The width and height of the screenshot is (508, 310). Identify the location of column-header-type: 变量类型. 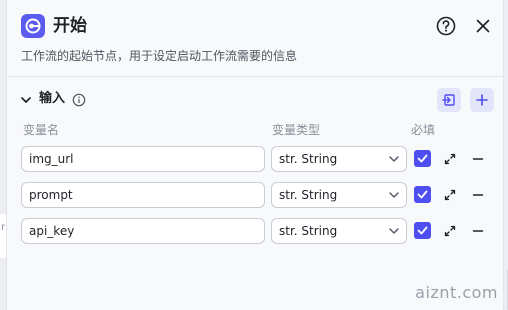
(296, 130).